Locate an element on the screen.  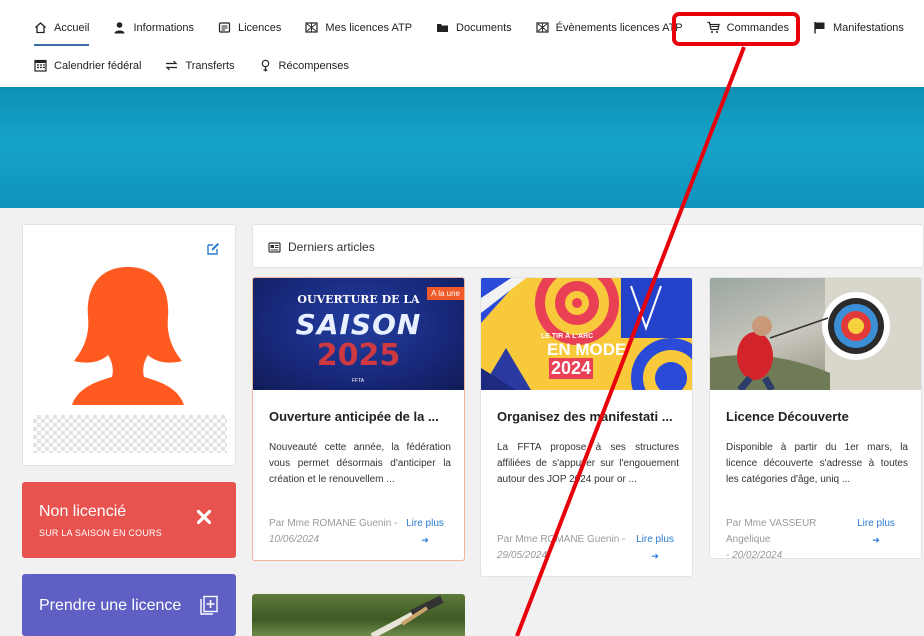
atp-license-icon is located at coordinates (312, 27).